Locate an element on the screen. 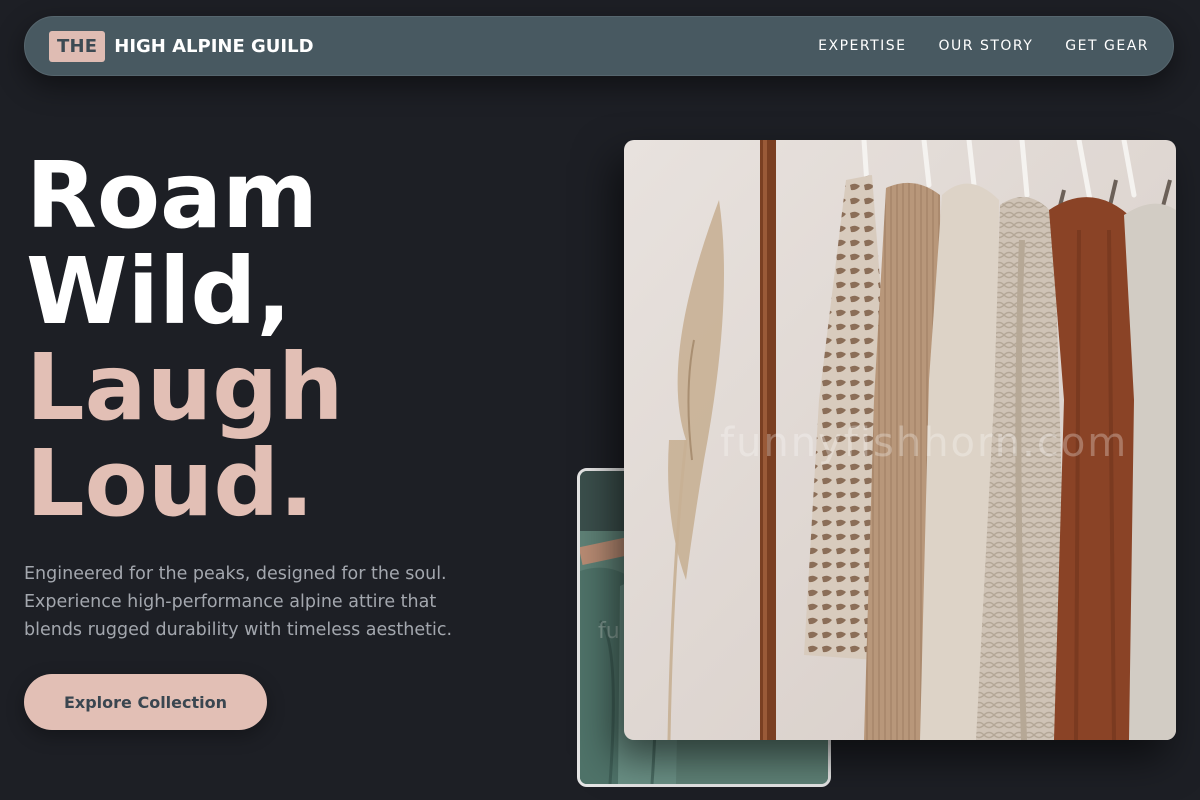 The width and height of the screenshot is (1200, 800). hero-title-line-1: Roam is located at coordinates (172, 195).